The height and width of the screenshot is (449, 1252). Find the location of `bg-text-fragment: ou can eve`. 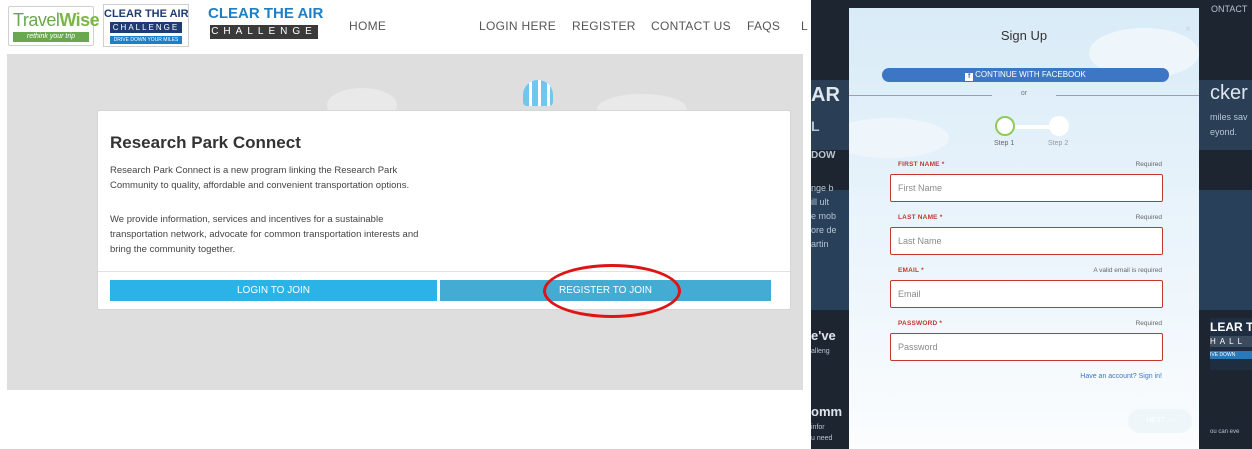

bg-text-fragment: ou can eve is located at coordinates (1225, 432).